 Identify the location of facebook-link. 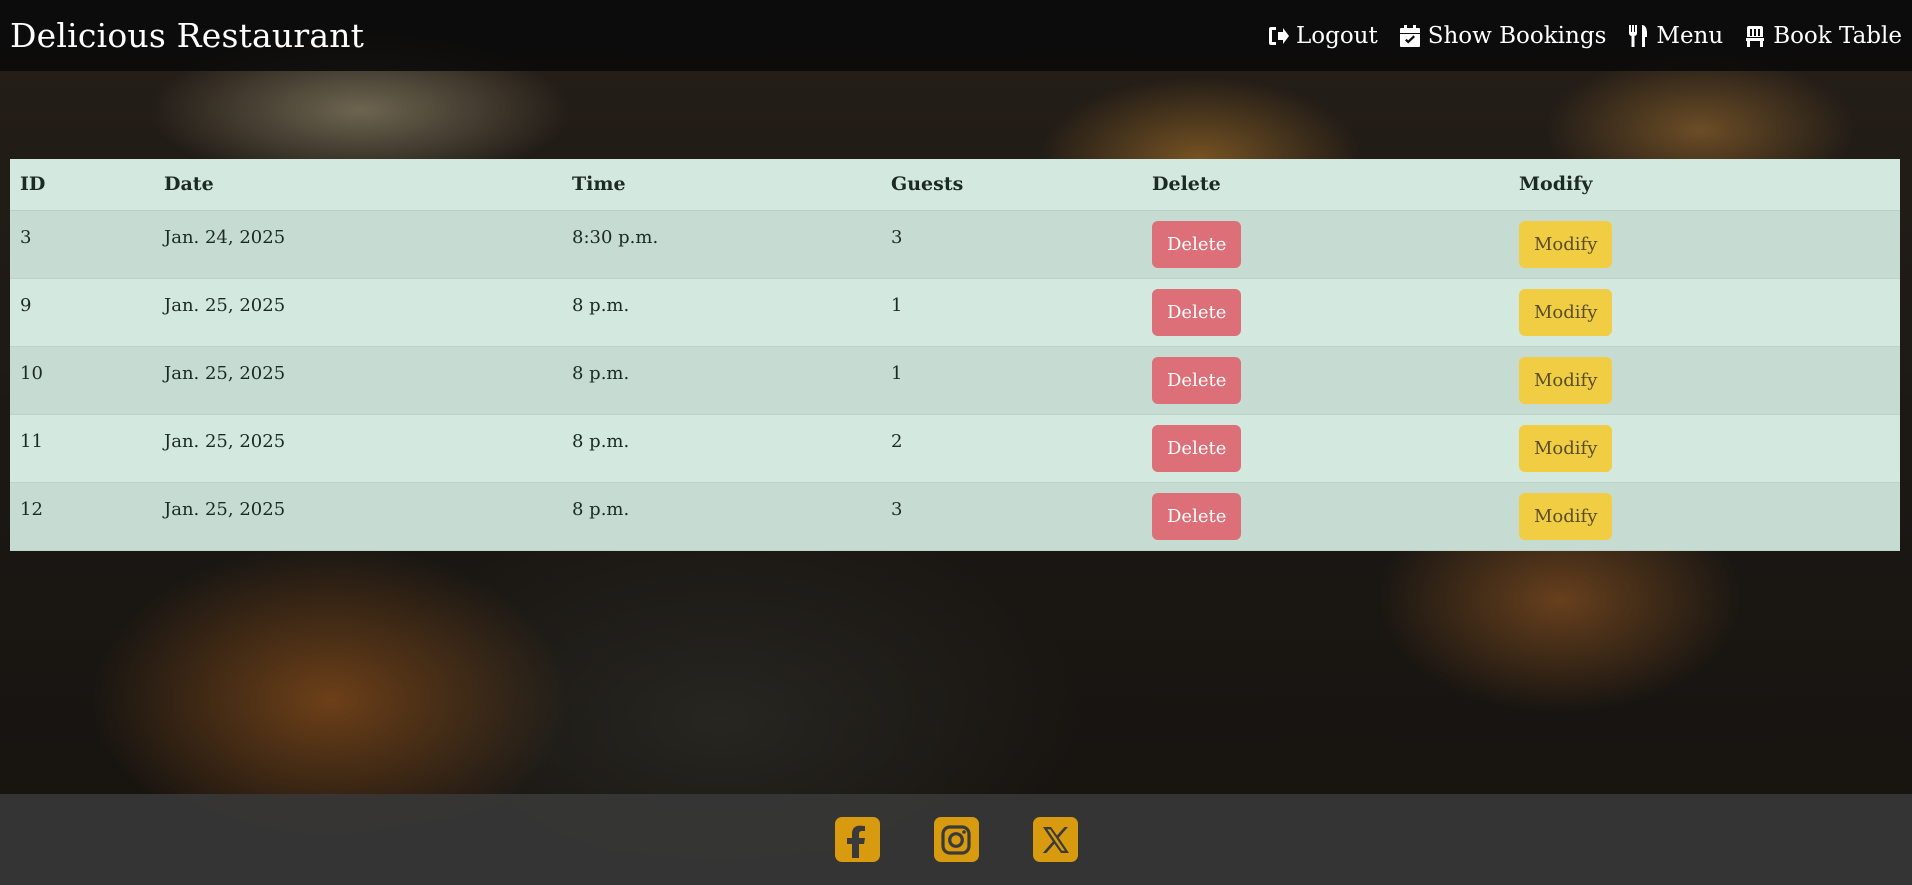
(857, 839).